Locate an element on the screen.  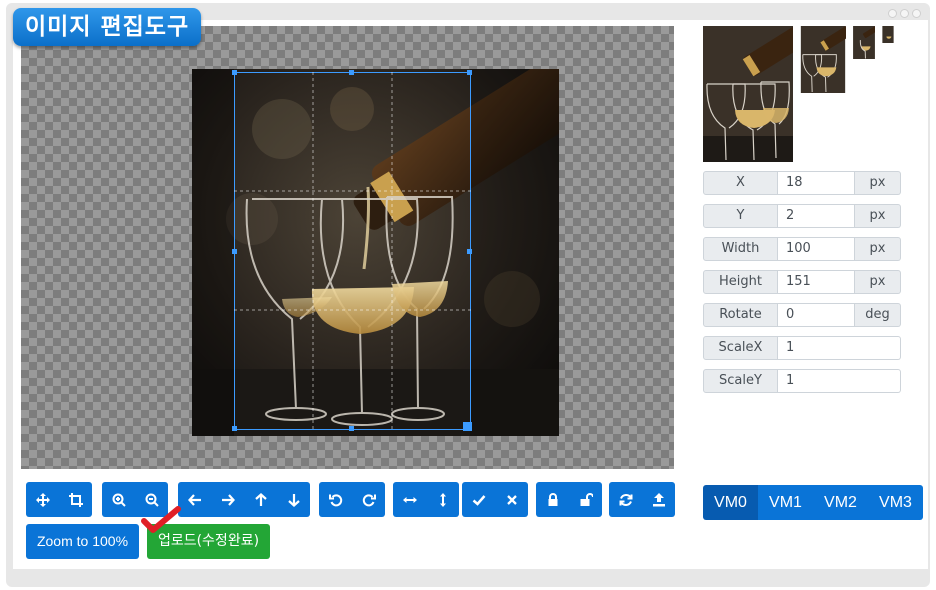
move-crop-group is located at coordinates (59, 499).